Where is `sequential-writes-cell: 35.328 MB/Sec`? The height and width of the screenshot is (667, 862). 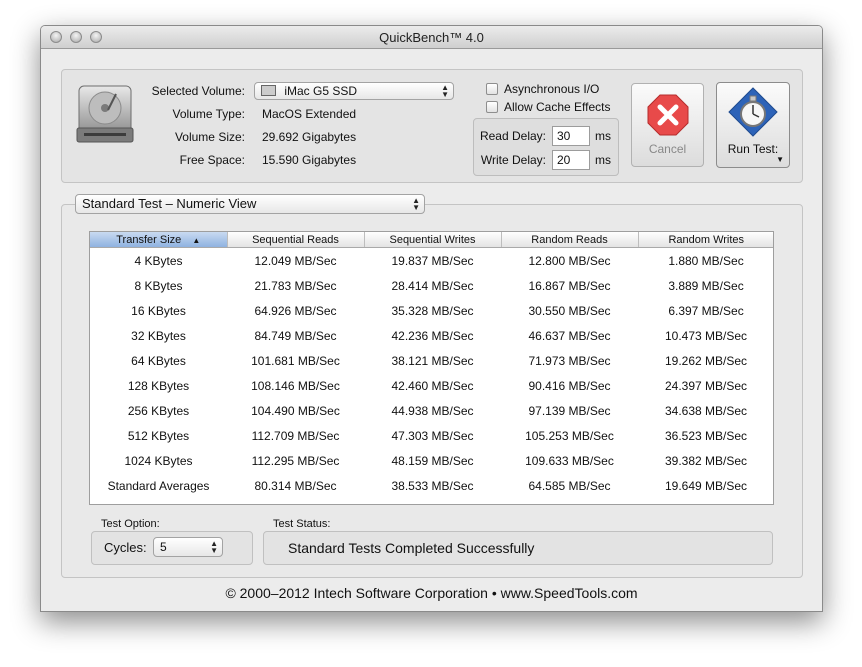
sequential-writes-cell: 35.328 MB/Sec is located at coordinates (432, 310).